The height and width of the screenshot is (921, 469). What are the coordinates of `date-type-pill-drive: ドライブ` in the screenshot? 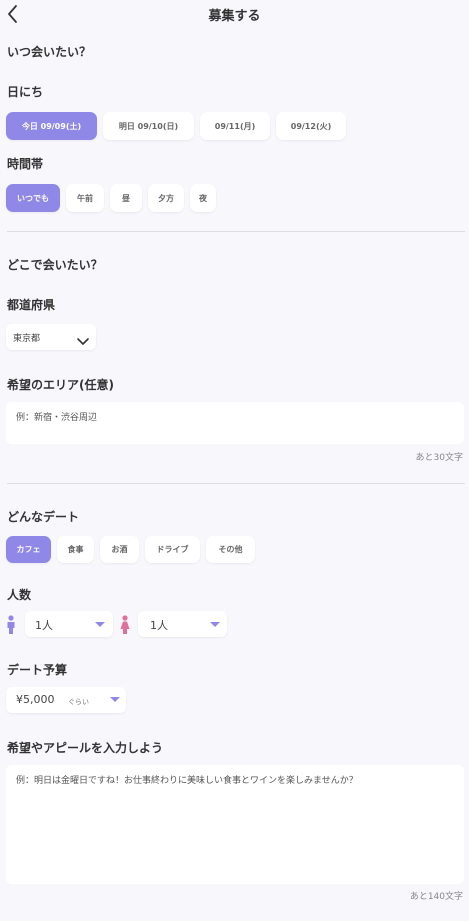 It's located at (172, 549).